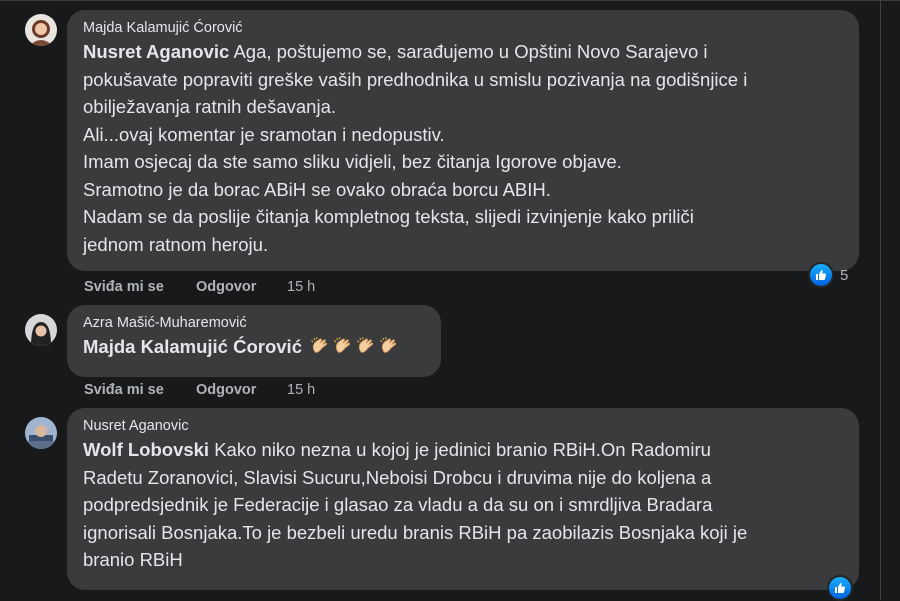 This screenshot has height=601, width=900. I want to click on comment-author: Nusret Aganovic, so click(464, 426).